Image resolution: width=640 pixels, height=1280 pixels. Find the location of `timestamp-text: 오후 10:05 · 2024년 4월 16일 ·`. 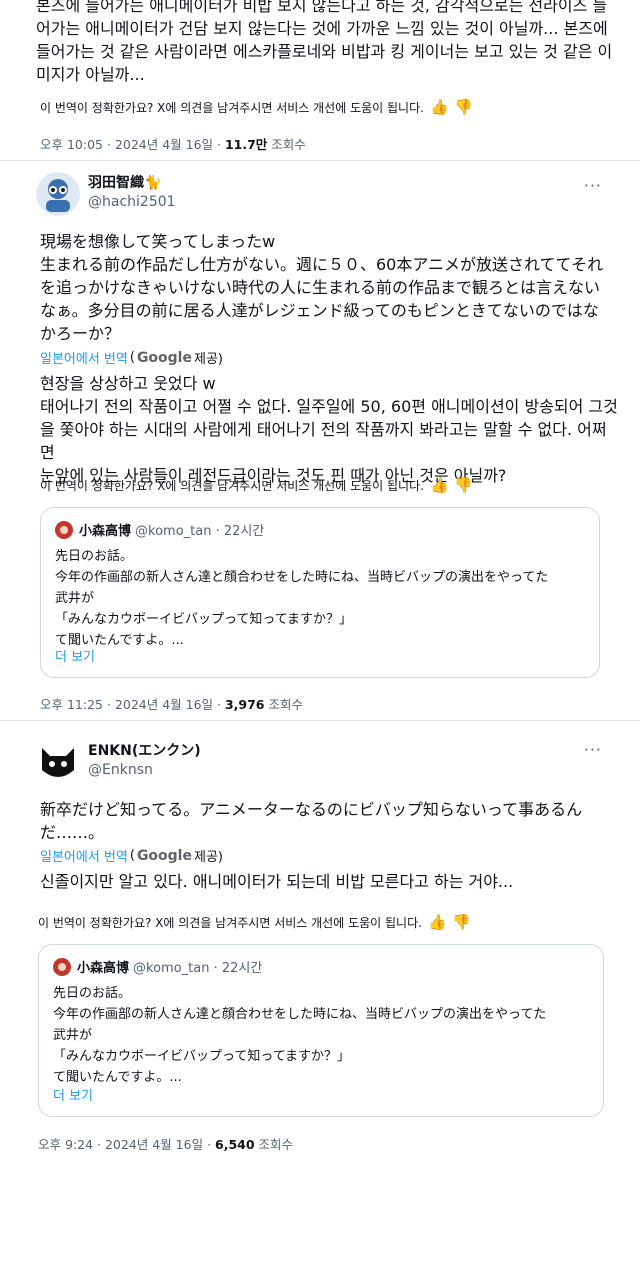

timestamp-text: 오후 10:05 · 2024년 4월 16일 · is located at coordinates (132, 144).